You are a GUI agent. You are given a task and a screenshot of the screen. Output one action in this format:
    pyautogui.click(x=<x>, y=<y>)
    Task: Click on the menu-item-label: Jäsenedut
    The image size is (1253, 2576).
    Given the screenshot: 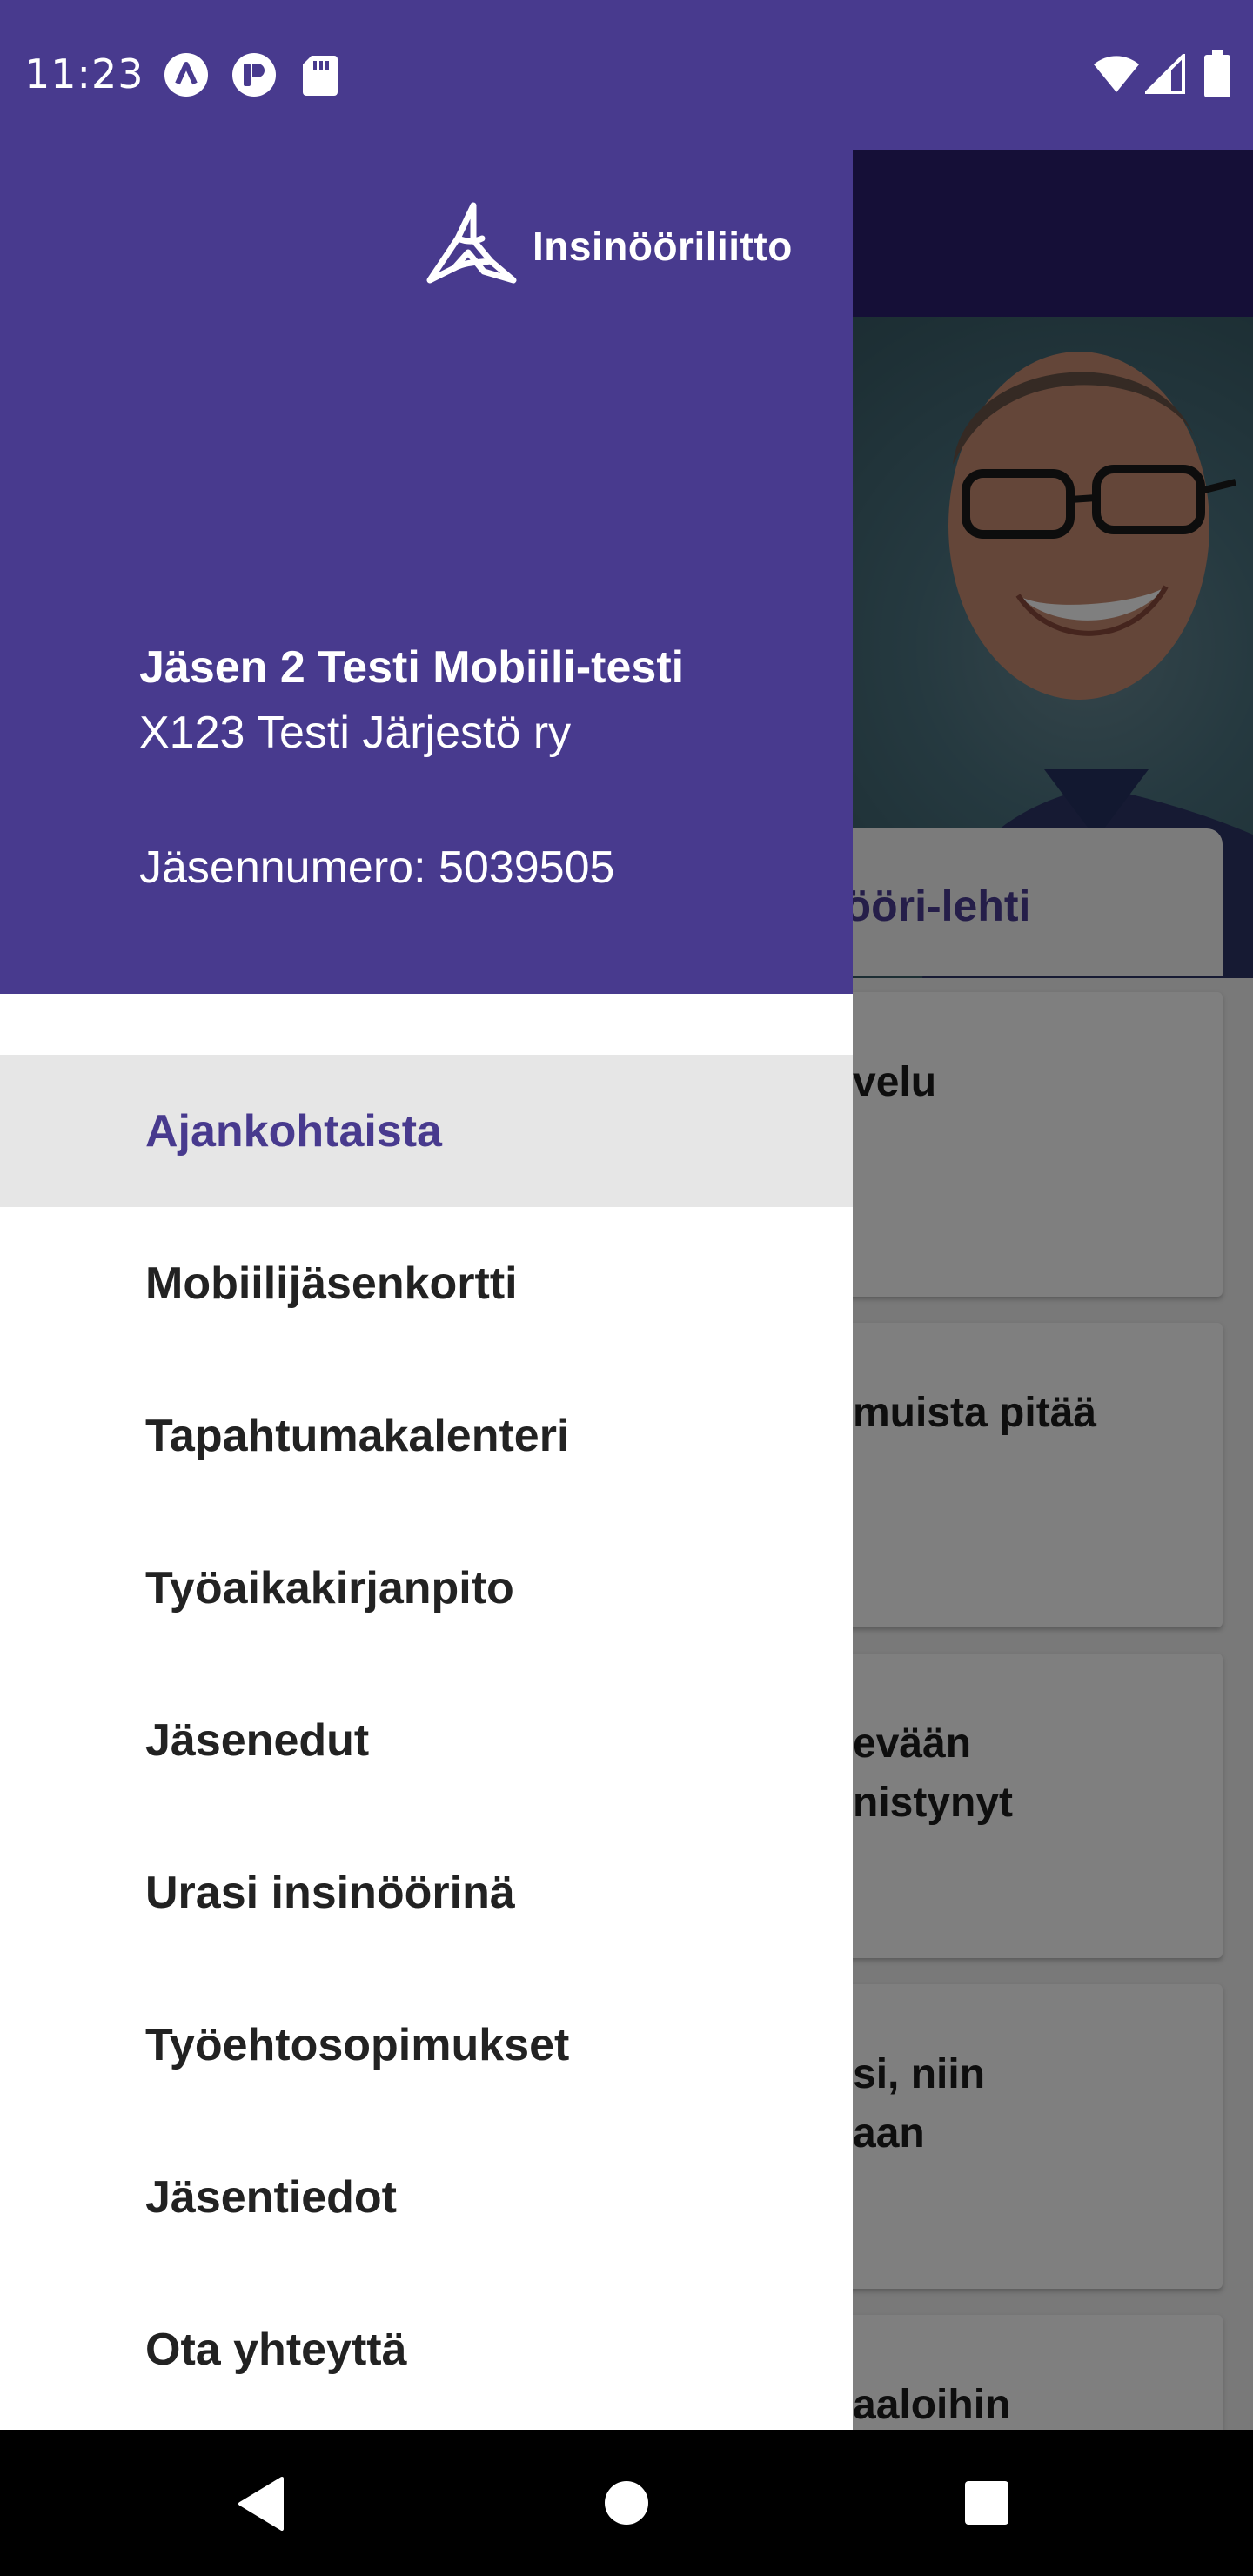 What is the action you would take?
    pyautogui.click(x=257, y=1741)
    